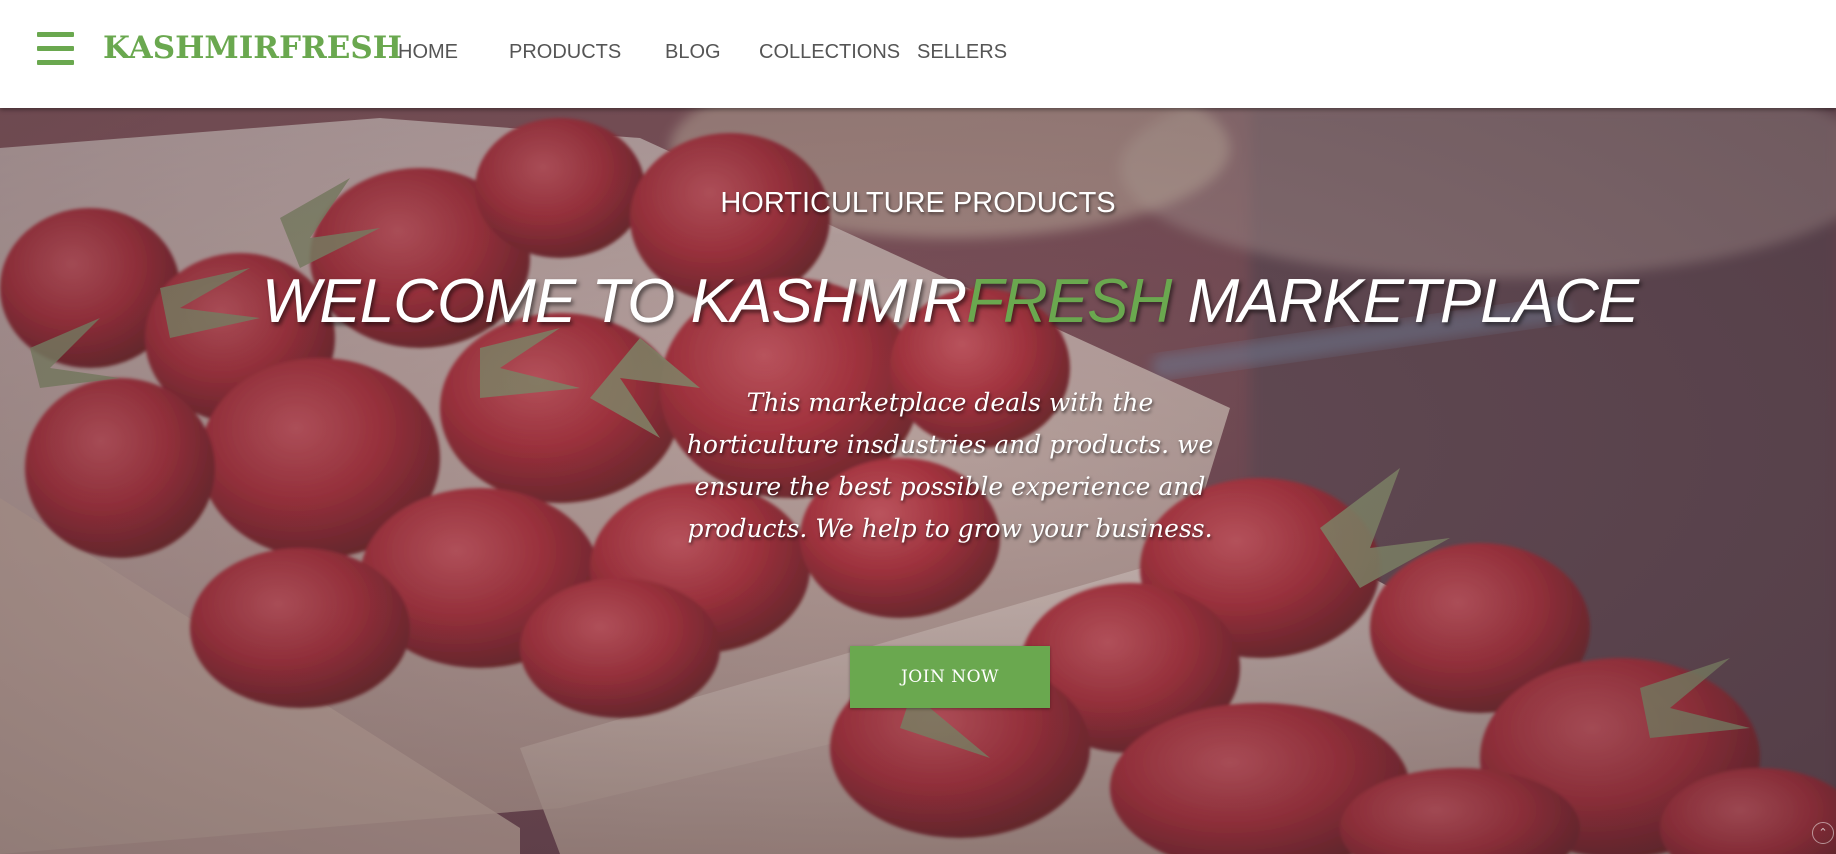 This screenshot has height=854, width=1836. What do you see at coordinates (1405, 301) in the screenshot?
I see `hero-title-part2: MARKETPLACE` at bounding box center [1405, 301].